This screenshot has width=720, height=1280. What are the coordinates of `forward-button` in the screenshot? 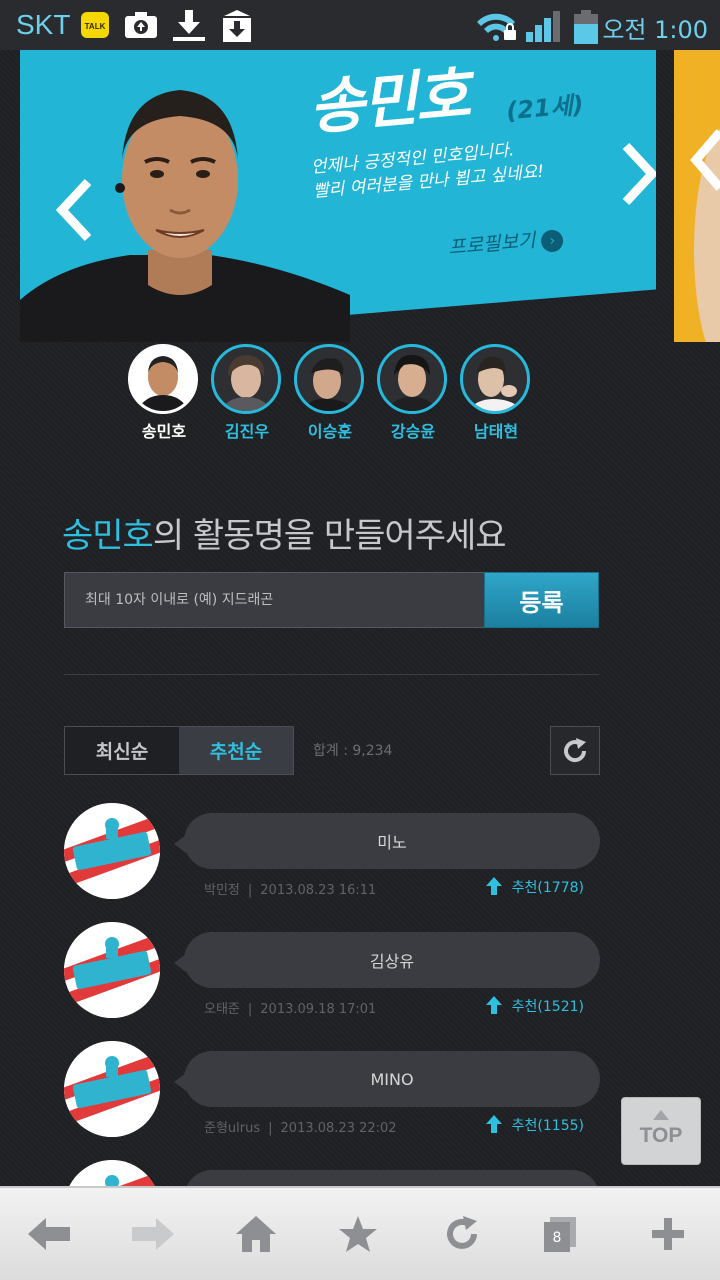 It's located at (152, 1234).